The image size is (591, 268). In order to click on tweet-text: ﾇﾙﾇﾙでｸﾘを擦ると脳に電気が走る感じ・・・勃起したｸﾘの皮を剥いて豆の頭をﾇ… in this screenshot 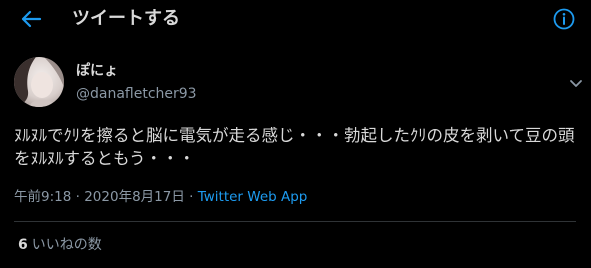, I will do `click(294, 147)`.